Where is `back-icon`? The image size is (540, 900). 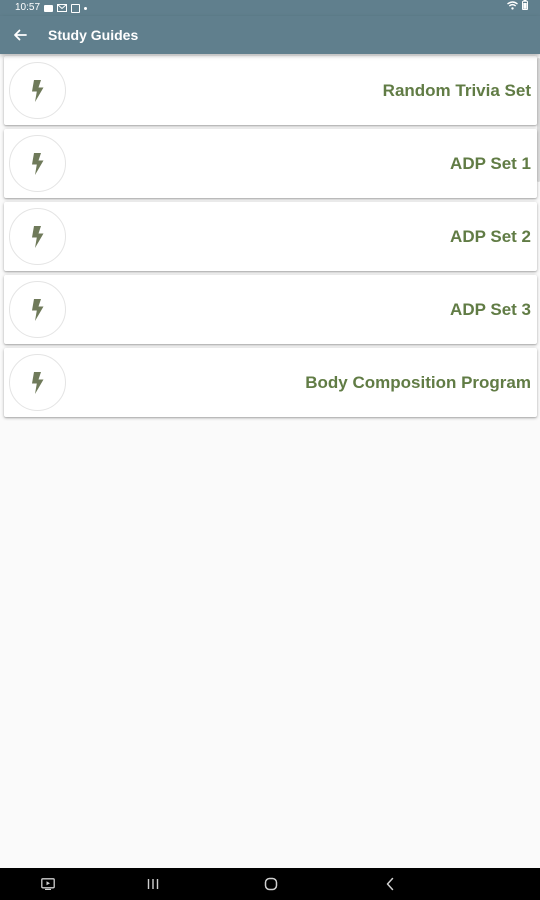 back-icon is located at coordinates (390, 884).